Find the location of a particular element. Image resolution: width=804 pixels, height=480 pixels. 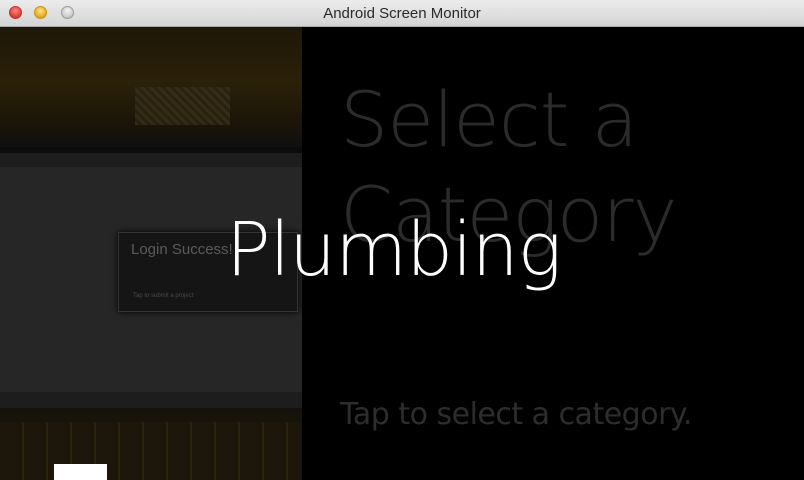

white-overlay-block is located at coordinates (80, 472).